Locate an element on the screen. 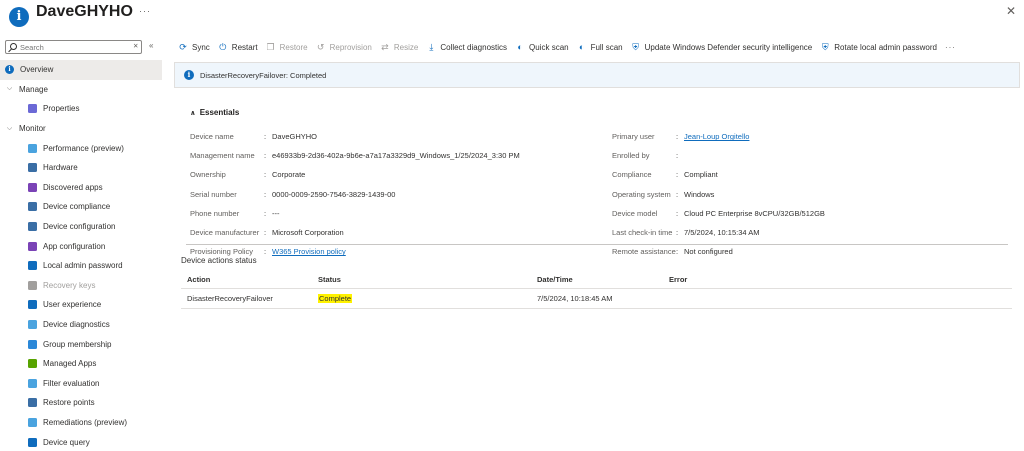  sidebar-item-label: App configuration is located at coordinates (74, 246).